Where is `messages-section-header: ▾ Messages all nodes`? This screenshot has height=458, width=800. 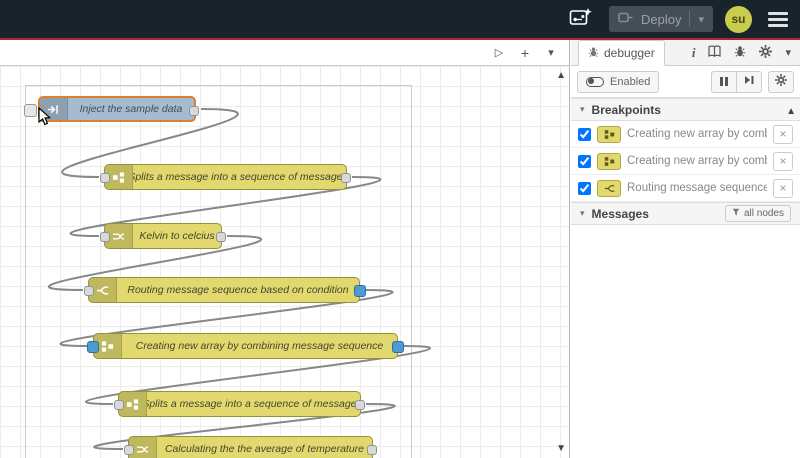
messages-section-header: ▾ Messages all nodes is located at coordinates (685, 213).